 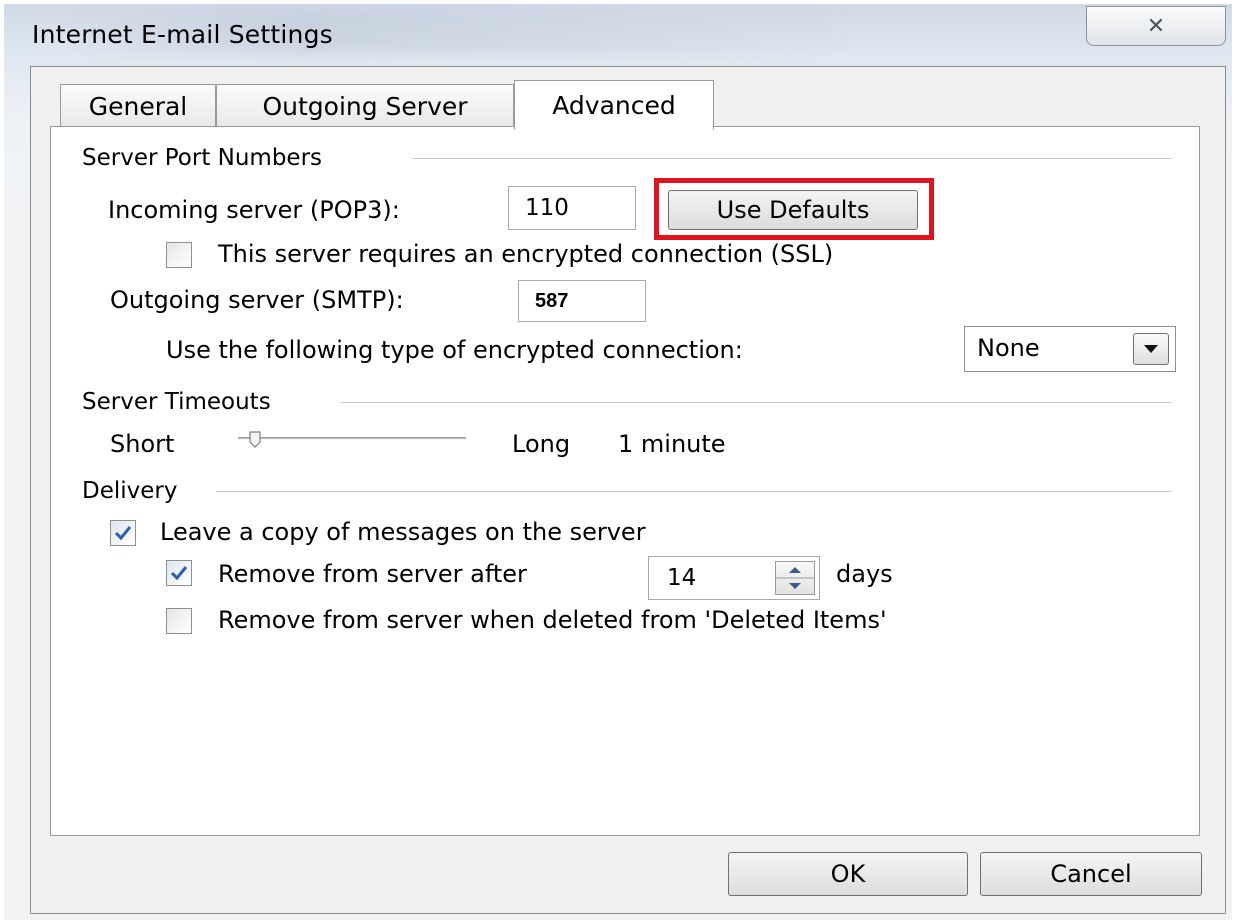 What do you see at coordinates (372, 574) in the screenshot?
I see `remove-after-label: Remove from server after` at bounding box center [372, 574].